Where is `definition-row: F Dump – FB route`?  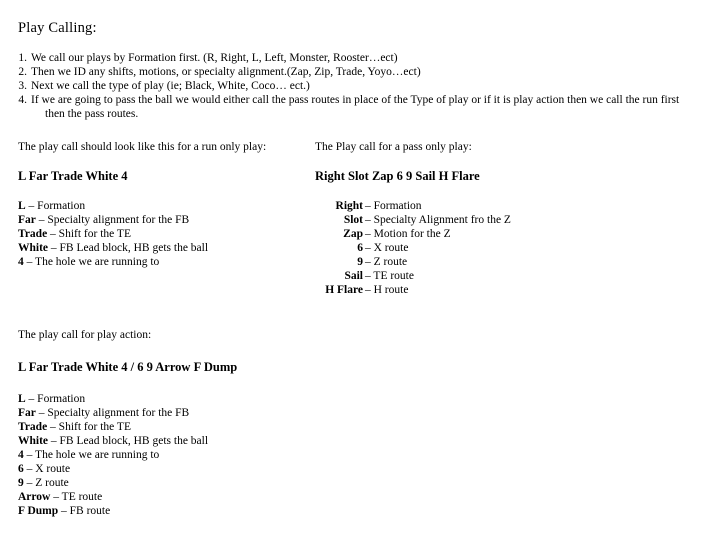
definition-row: F Dump – FB route is located at coordinates (233, 511).